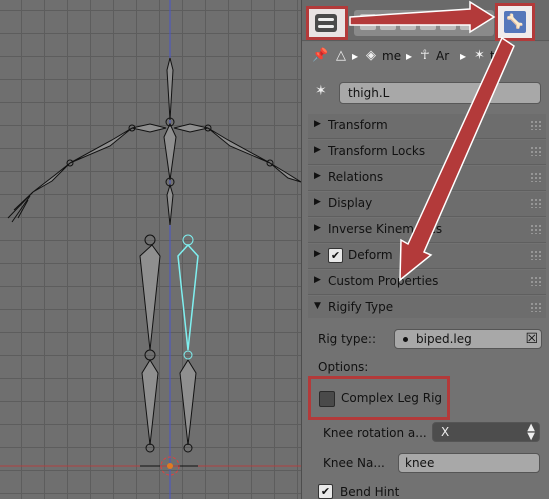 The image size is (549, 499). What do you see at coordinates (20, 207) in the screenshot?
I see `bone-hand-fingers` at bounding box center [20, 207].